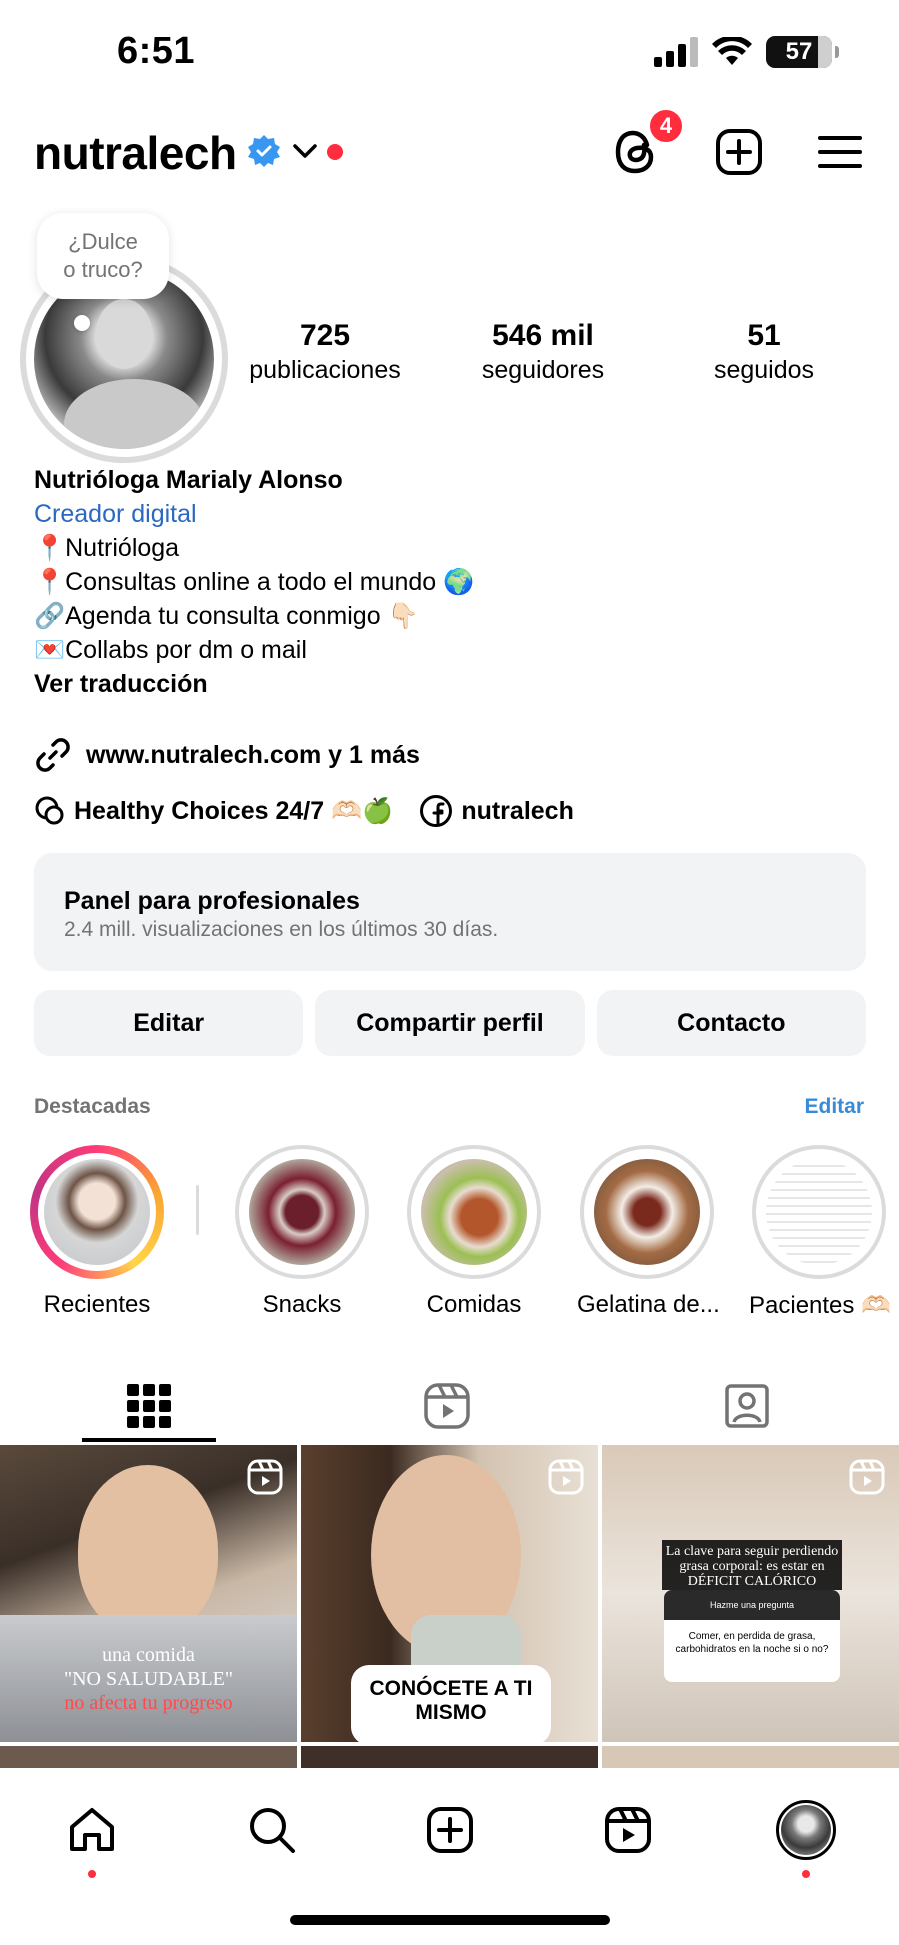 The image size is (899, 1945). I want to click on threads-badge-icon, so click(49, 810).